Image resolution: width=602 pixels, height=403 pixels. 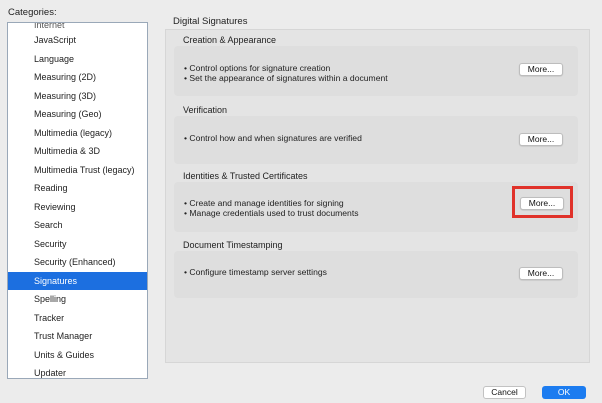 I want to click on category-item-spelling: Spelling, so click(x=77, y=299).